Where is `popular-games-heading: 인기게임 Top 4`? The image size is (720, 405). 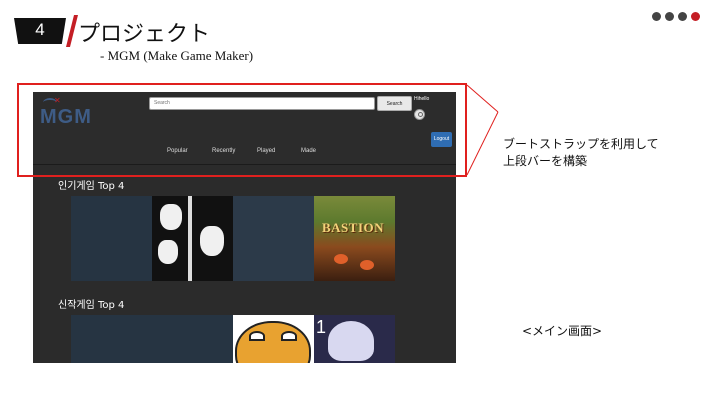 popular-games-heading: 인기게임 Top 4 is located at coordinates (91, 186).